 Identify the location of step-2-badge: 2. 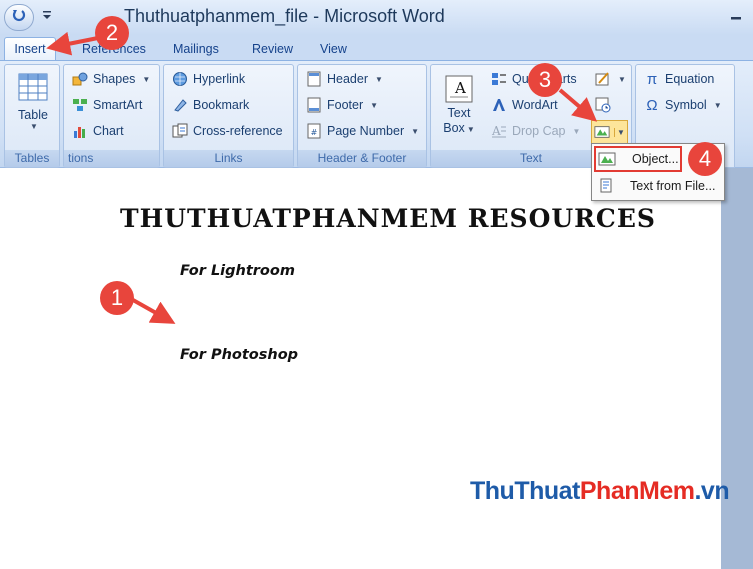
(112, 33).